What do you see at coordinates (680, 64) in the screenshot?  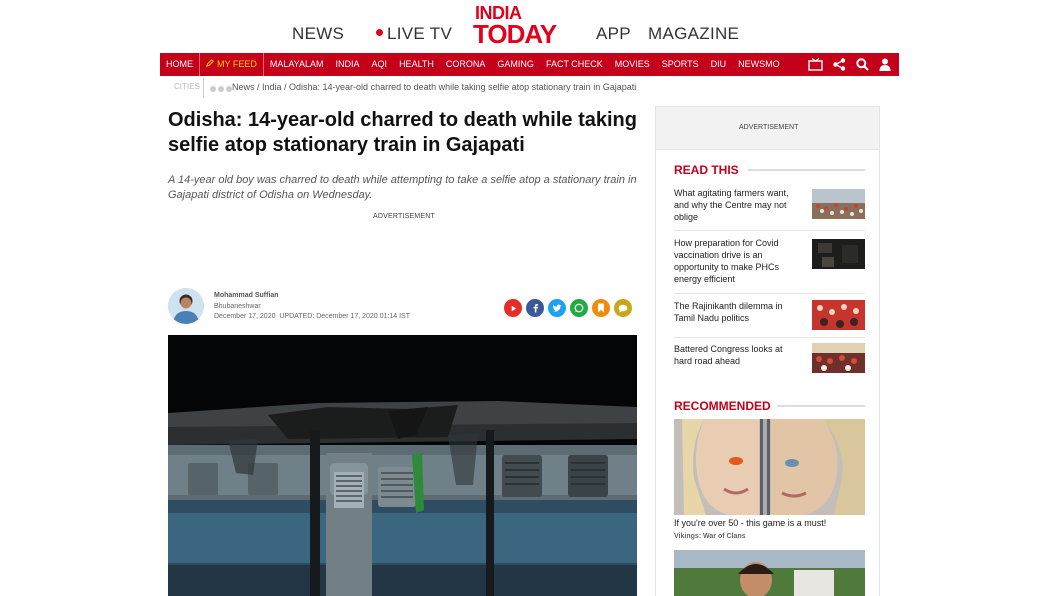 I see `nav-item-sports: SPORTS` at bounding box center [680, 64].